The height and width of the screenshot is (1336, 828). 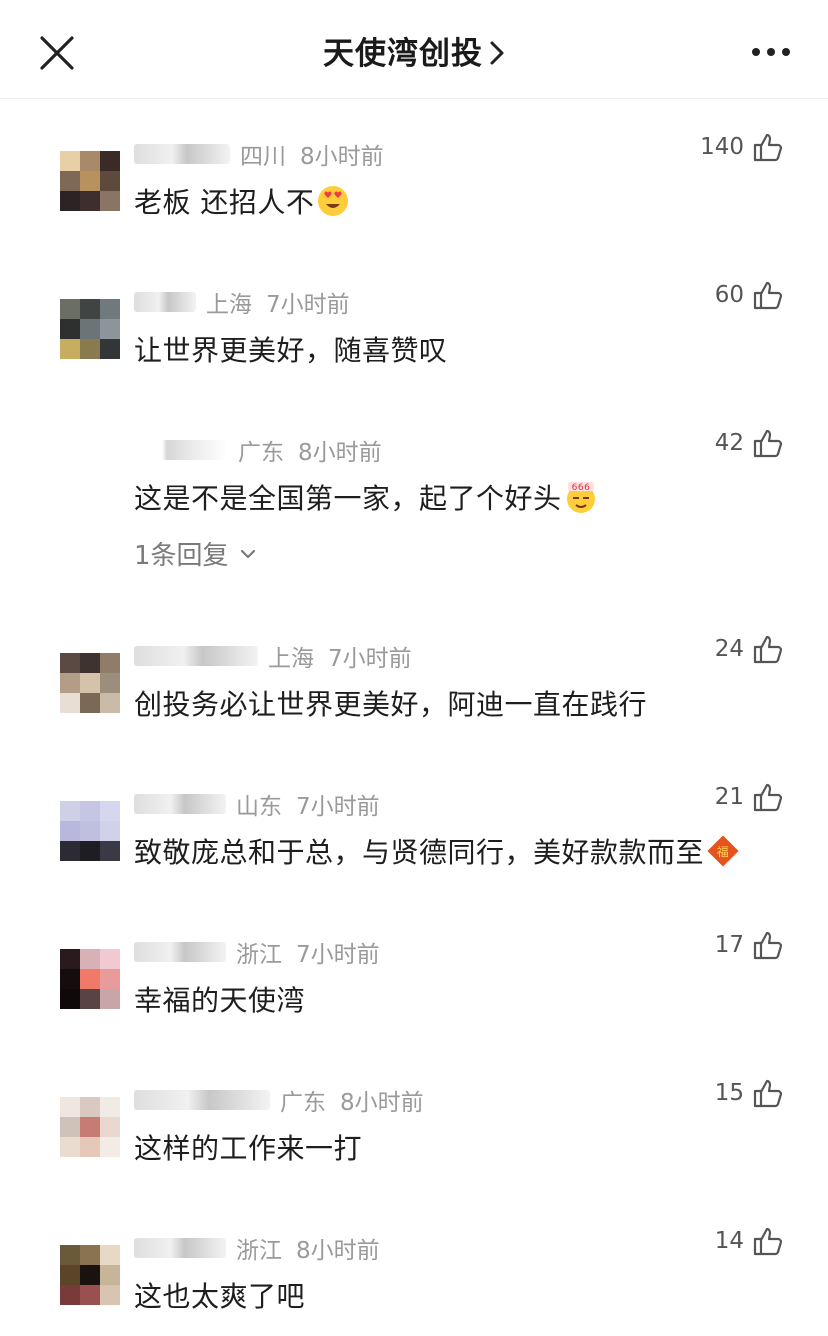 I want to click on more-button, so click(x=771, y=52).